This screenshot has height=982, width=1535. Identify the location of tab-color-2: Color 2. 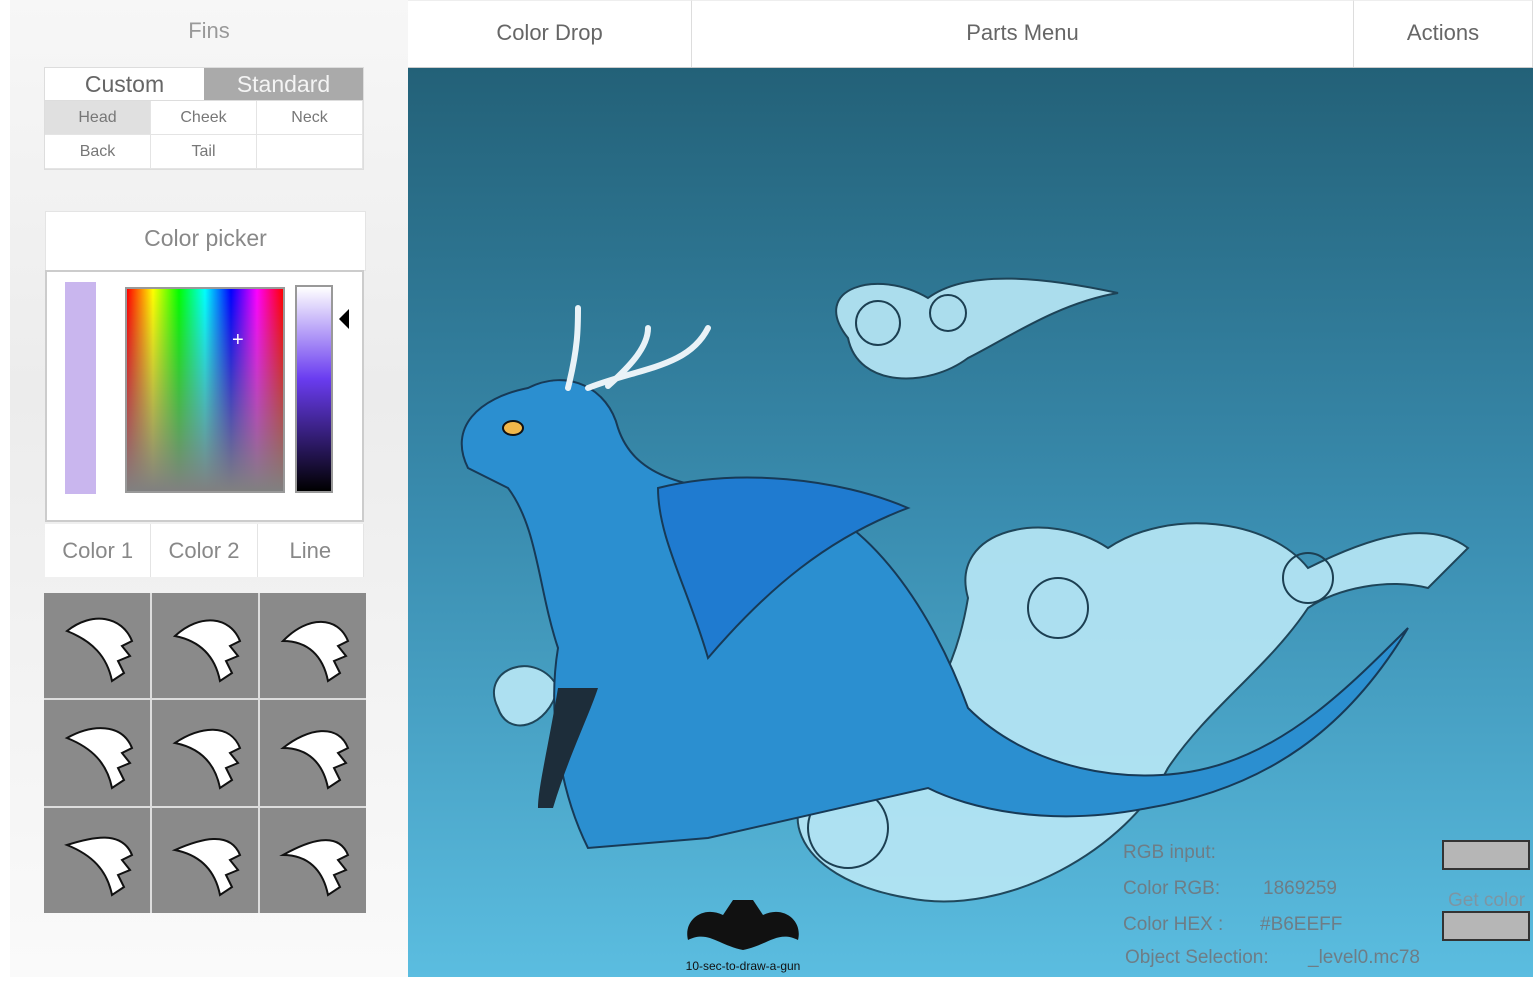
(204, 550).